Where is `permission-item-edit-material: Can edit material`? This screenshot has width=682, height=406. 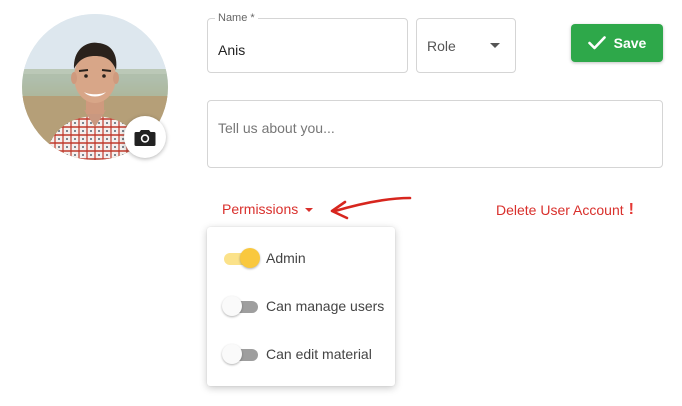 permission-item-edit-material: Can edit material is located at coordinates (297, 354).